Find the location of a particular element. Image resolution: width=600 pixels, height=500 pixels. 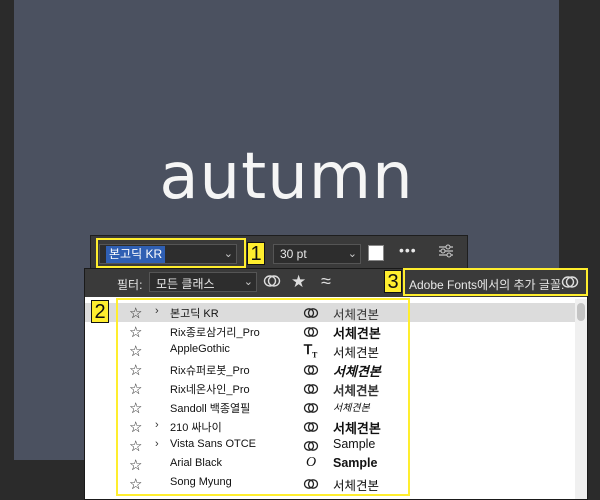

filter-label: 필터: is located at coordinates (130, 285).